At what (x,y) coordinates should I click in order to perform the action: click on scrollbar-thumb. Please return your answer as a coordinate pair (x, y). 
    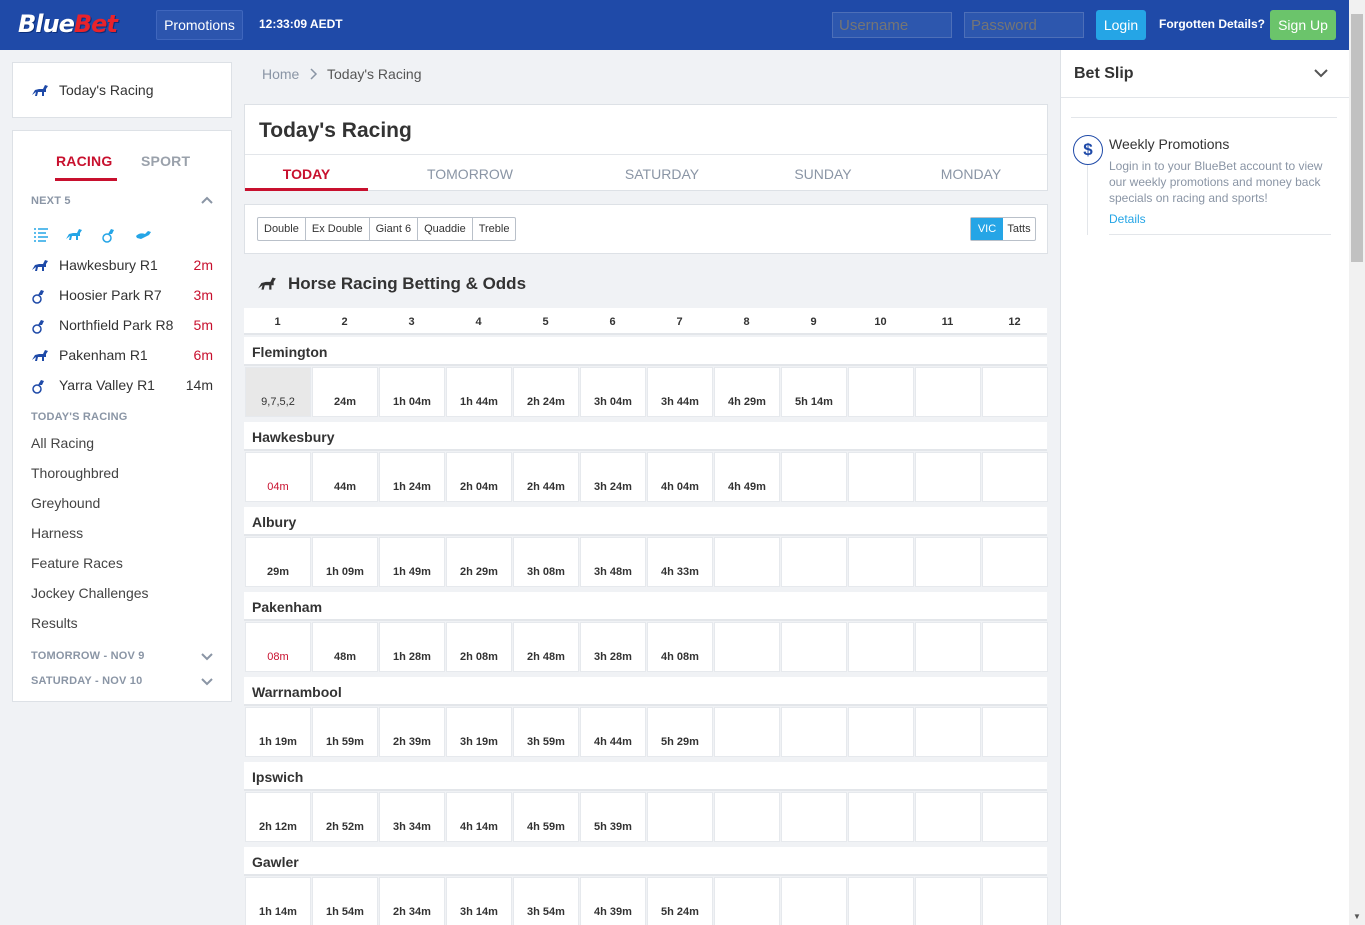
    Looking at the image, I should click on (1357, 138).